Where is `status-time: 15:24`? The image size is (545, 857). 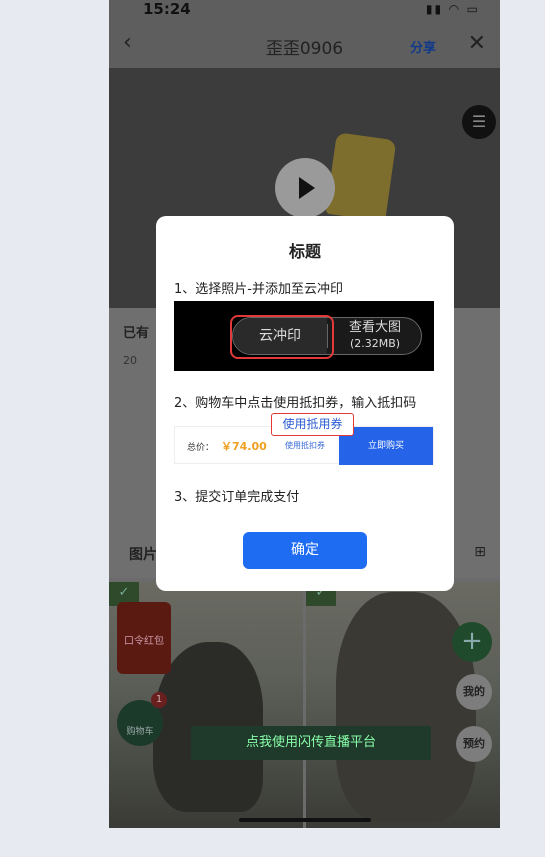 status-time: 15:24 is located at coordinates (167, 9).